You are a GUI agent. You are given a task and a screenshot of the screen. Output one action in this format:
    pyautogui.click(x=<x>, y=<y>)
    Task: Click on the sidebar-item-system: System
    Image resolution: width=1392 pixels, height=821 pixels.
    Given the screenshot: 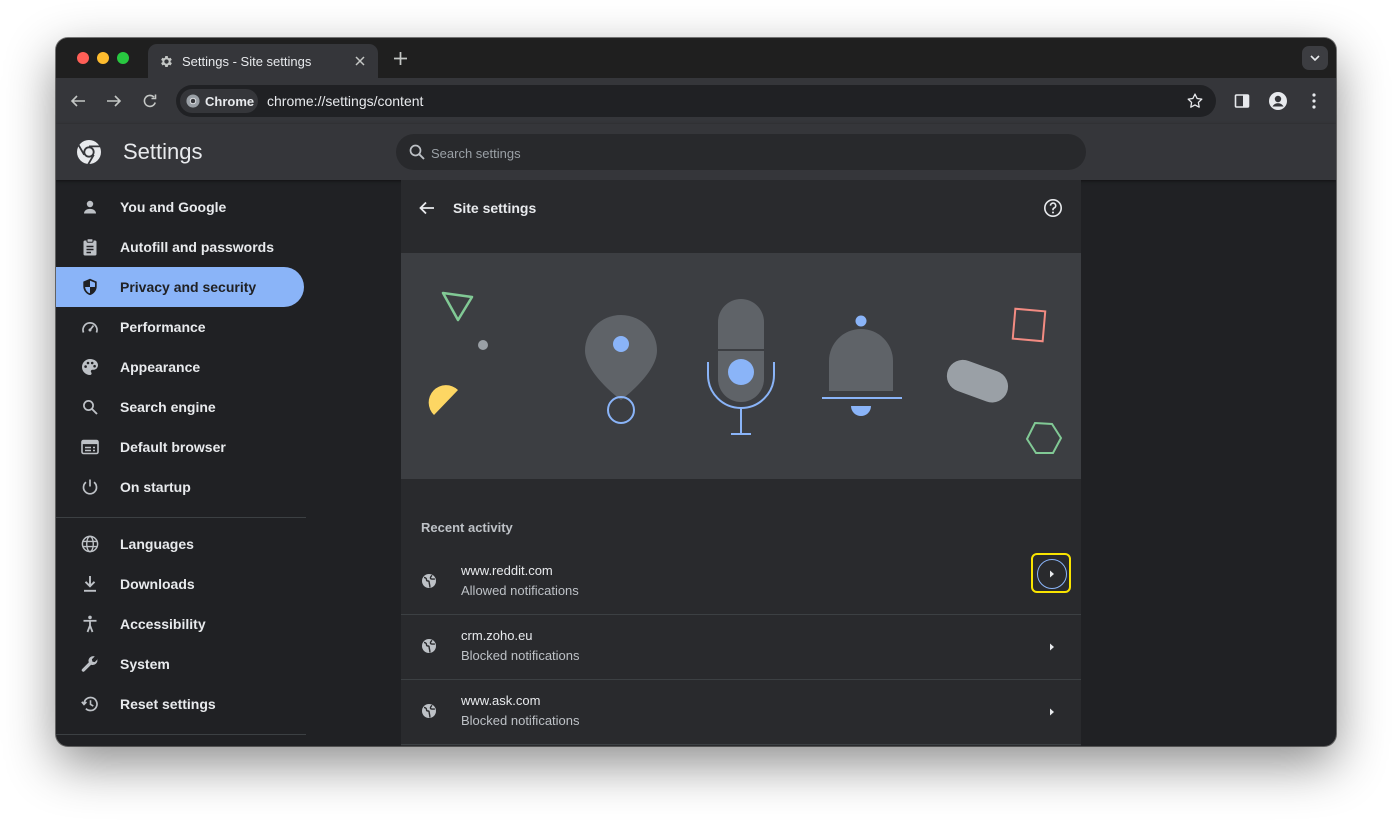 What is the action you would take?
    pyautogui.click(x=180, y=664)
    